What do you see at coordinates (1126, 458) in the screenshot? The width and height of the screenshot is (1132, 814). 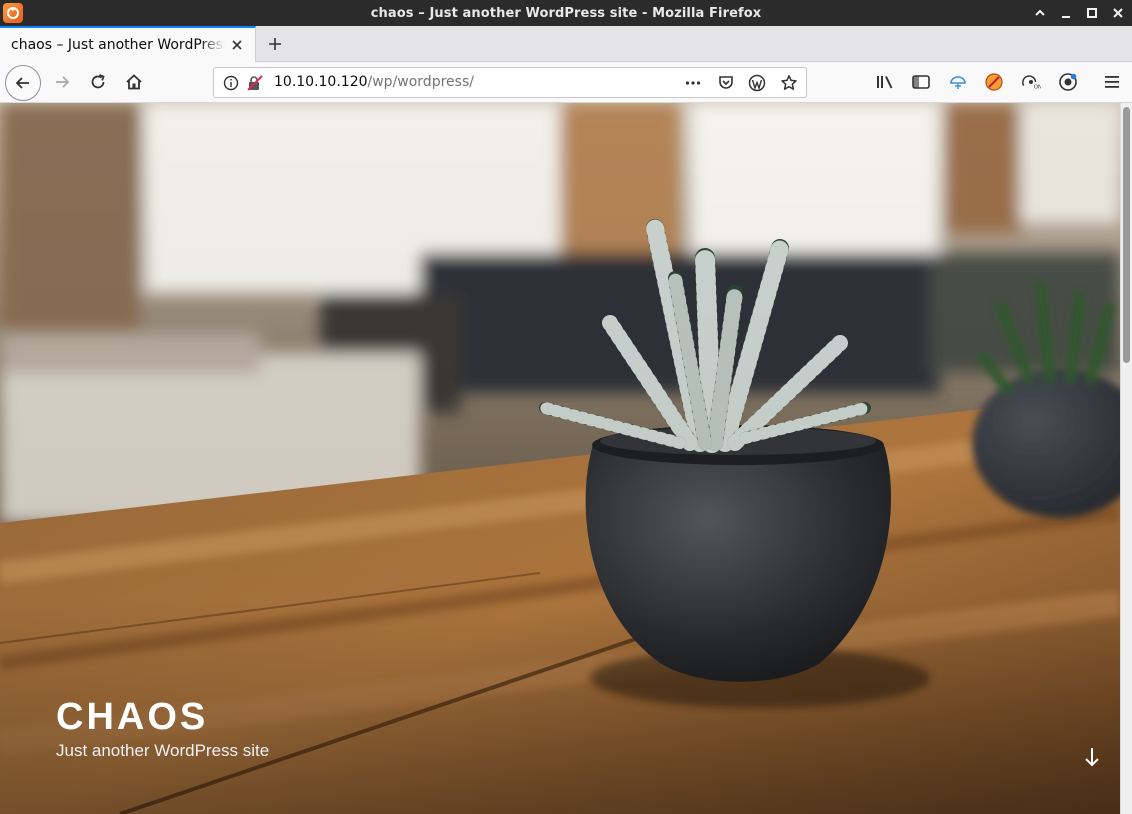 I see `page-scrollbar` at bounding box center [1126, 458].